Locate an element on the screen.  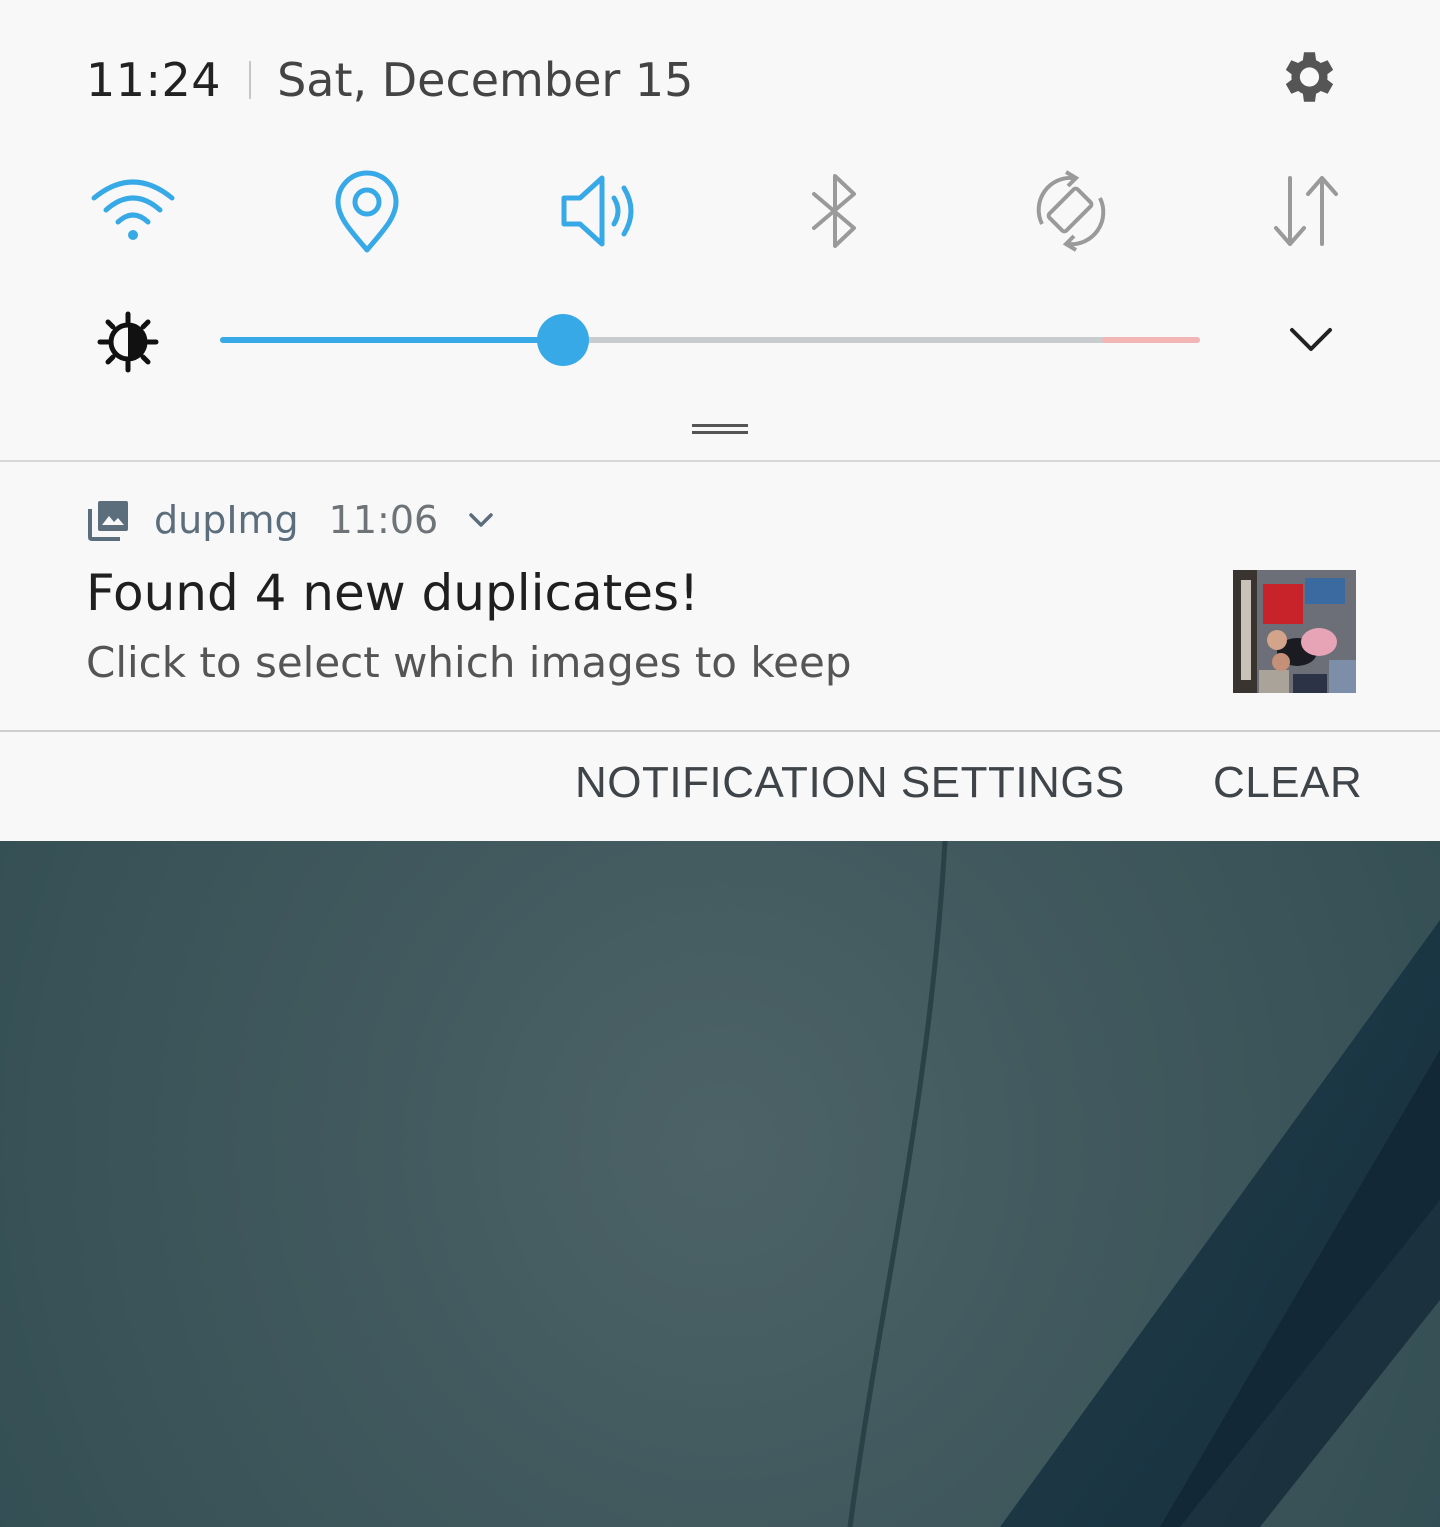
notification-actions: NOTIFICATION SETTINGS CLEAR is located at coordinates (720, 785).